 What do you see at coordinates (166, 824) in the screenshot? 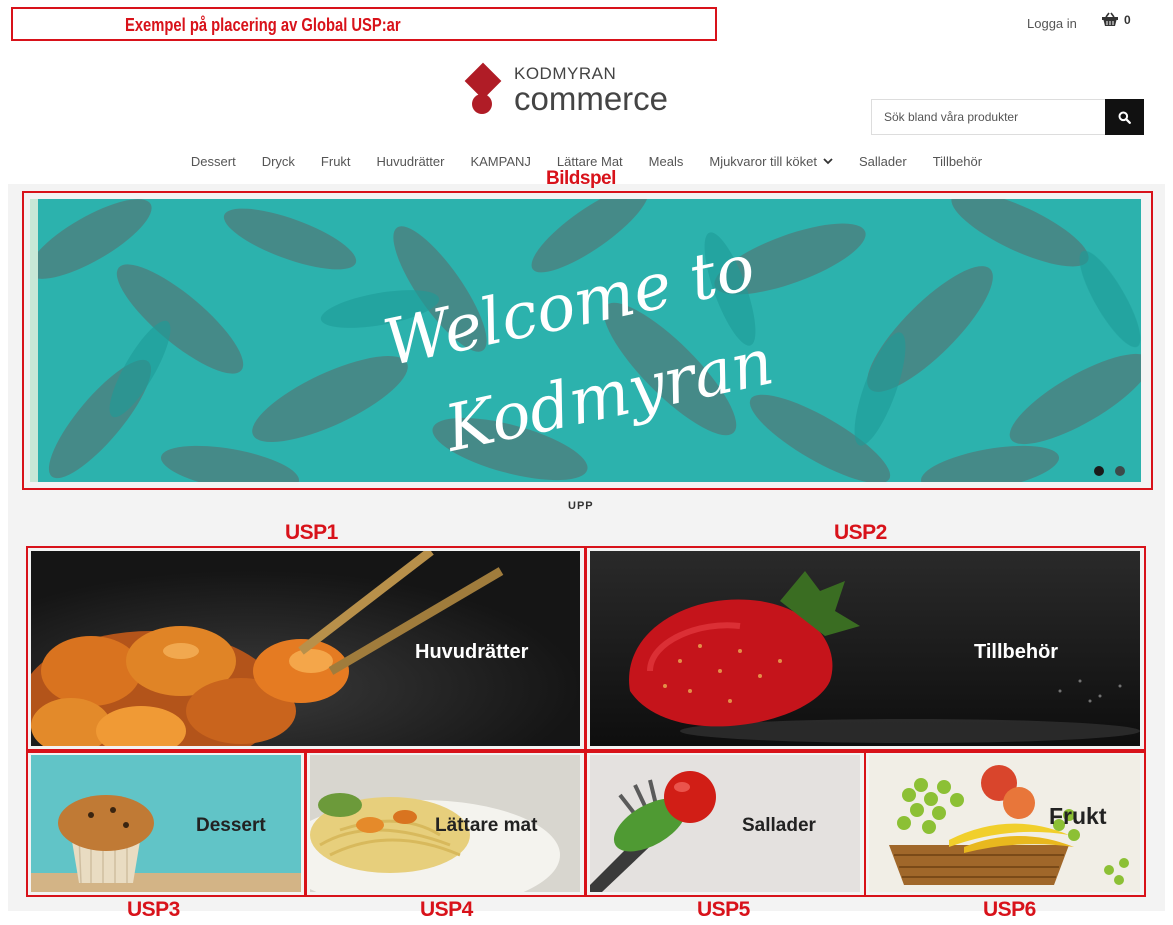
I see `usp3-annotation-box` at bounding box center [166, 824].